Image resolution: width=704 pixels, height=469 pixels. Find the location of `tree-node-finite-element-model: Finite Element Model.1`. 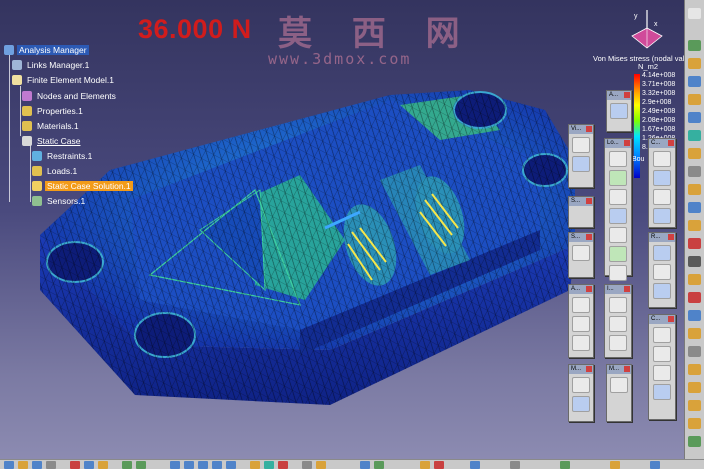

tree-node-finite-element-model: Finite Element Model.1 is located at coordinates (64, 80).